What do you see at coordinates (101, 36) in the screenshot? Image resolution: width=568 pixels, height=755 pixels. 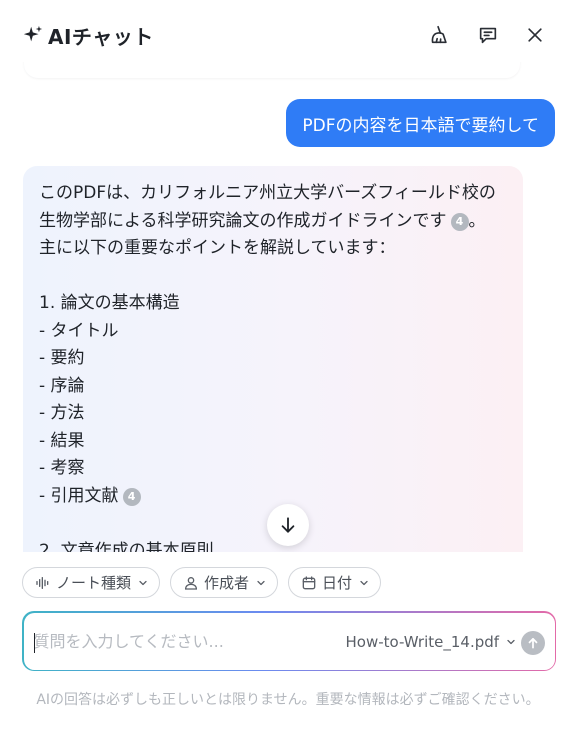 I see `panel-title: AIチャット` at bounding box center [101, 36].